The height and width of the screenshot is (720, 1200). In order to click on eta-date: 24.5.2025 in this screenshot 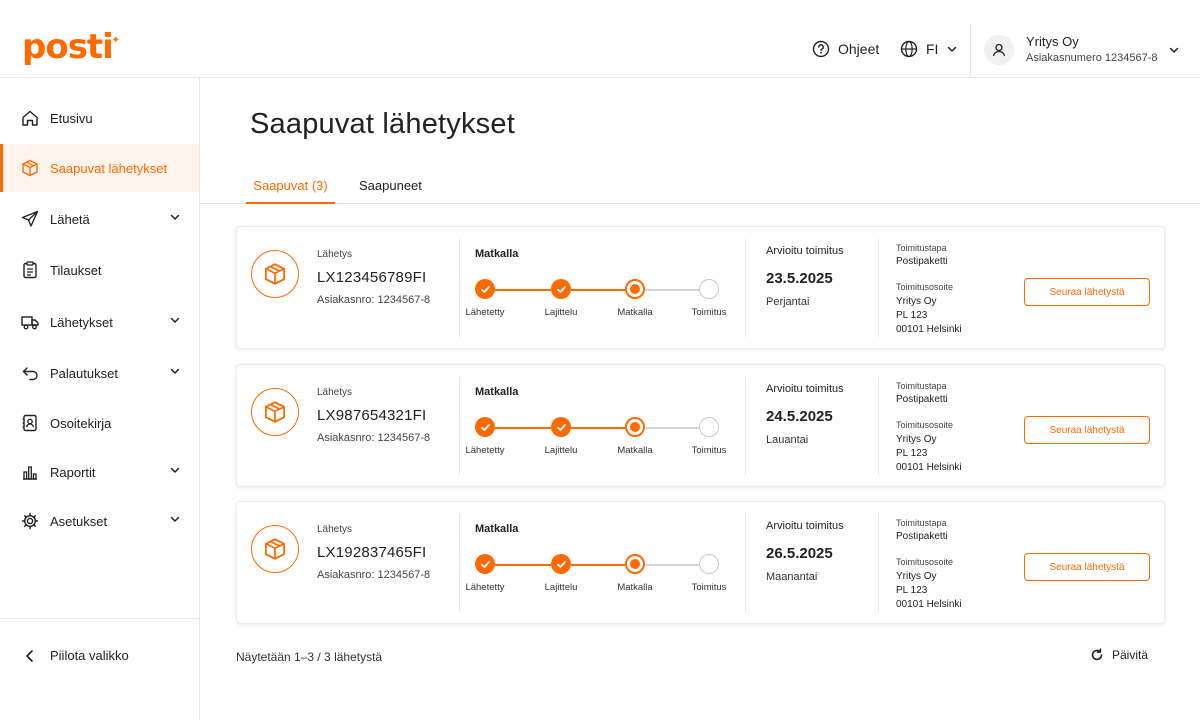, I will do `click(799, 416)`.